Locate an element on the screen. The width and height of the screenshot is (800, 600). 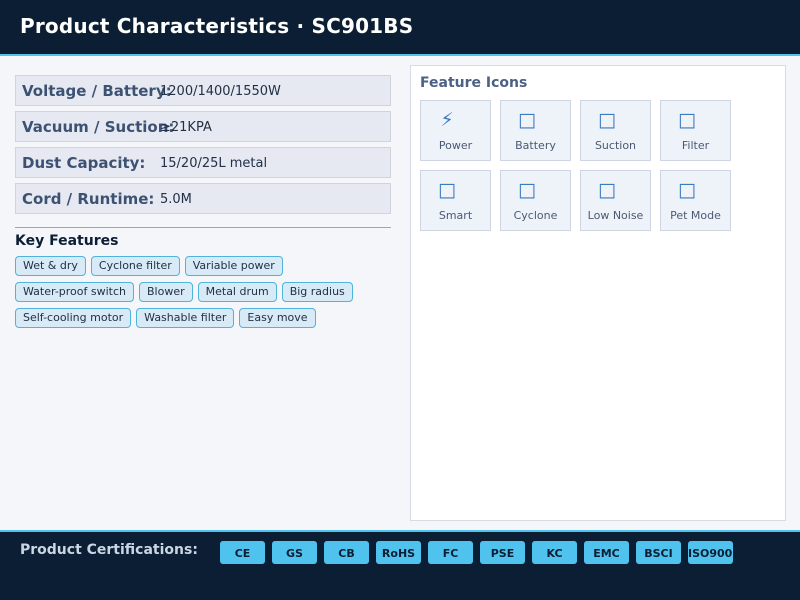
certifications-label: Product Certifications: is located at coordinates (109, 550).